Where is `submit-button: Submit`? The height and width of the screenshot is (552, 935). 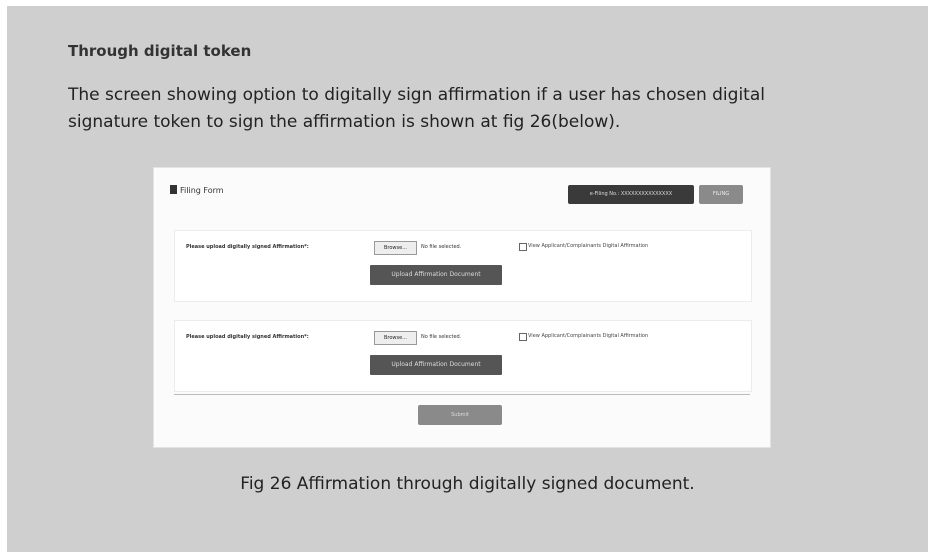 submit-button: Submit is located at coordinates (460, 415).